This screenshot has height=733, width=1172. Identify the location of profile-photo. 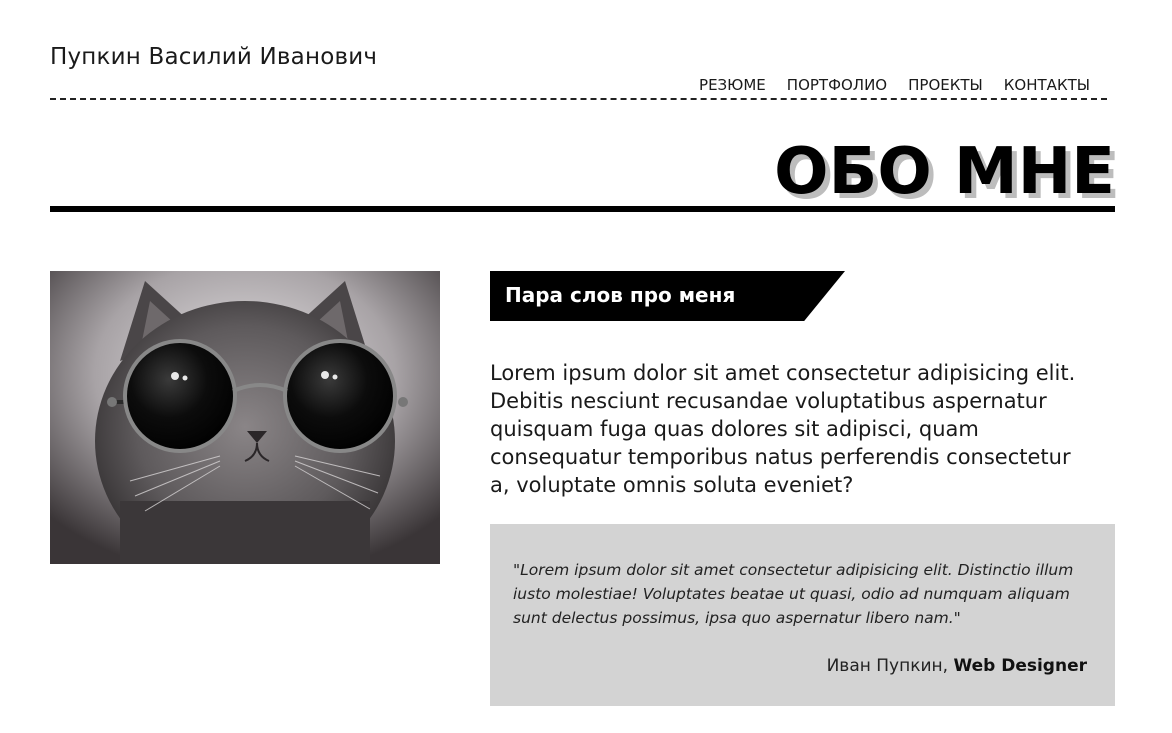
(245, 417).